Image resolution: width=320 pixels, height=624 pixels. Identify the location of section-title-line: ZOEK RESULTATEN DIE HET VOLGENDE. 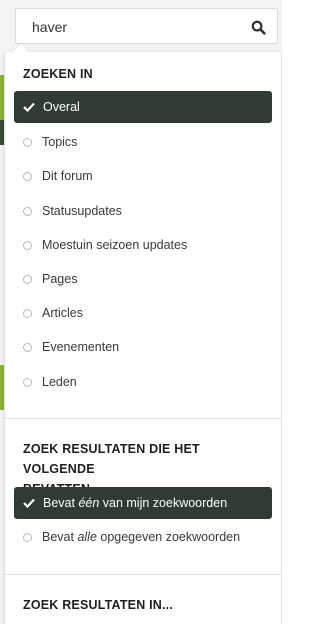
(111, 459).